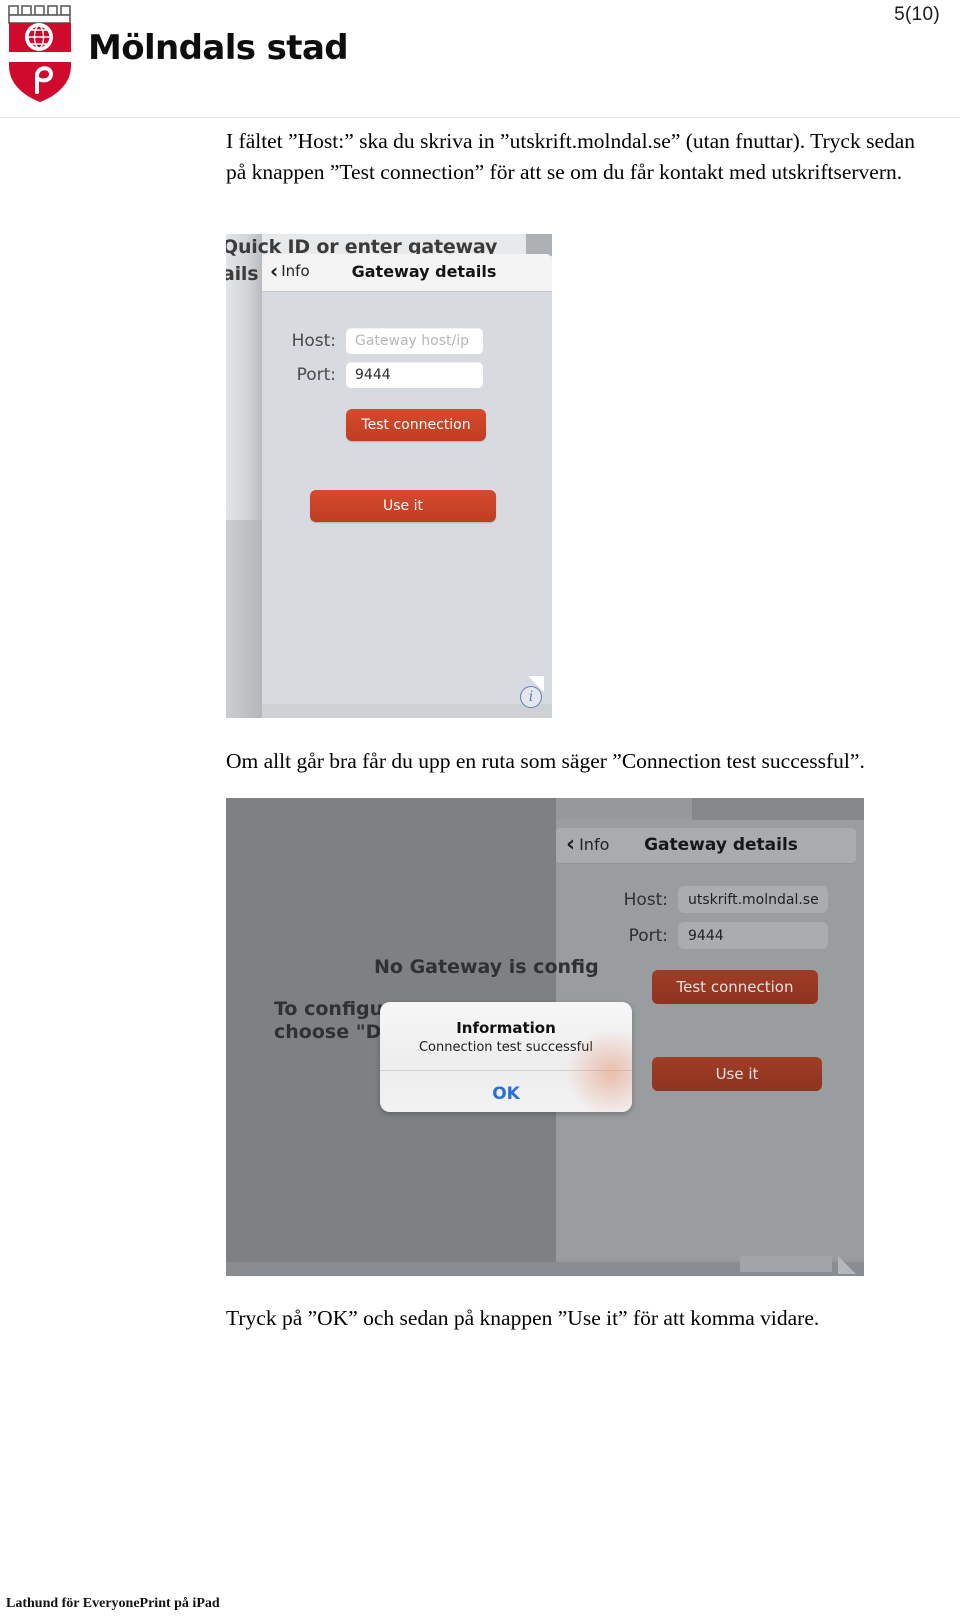 This screenshot has height=1624, width=960. Describe the element at coordinates (480, 59) in the screenshot. I see `page-header: 5(10) Mölndals stad` at that location.